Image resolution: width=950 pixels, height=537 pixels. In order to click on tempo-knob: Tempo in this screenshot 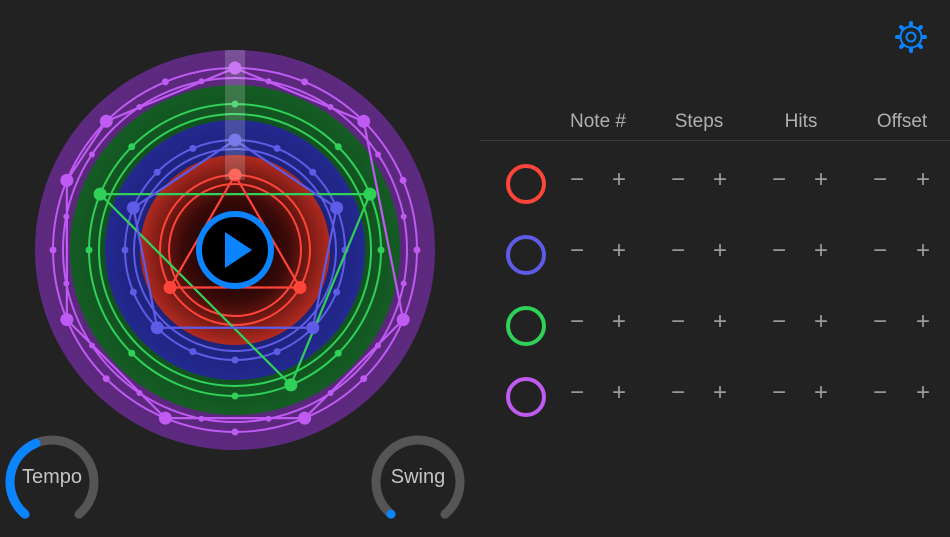, I will do `click(52, 482)`.